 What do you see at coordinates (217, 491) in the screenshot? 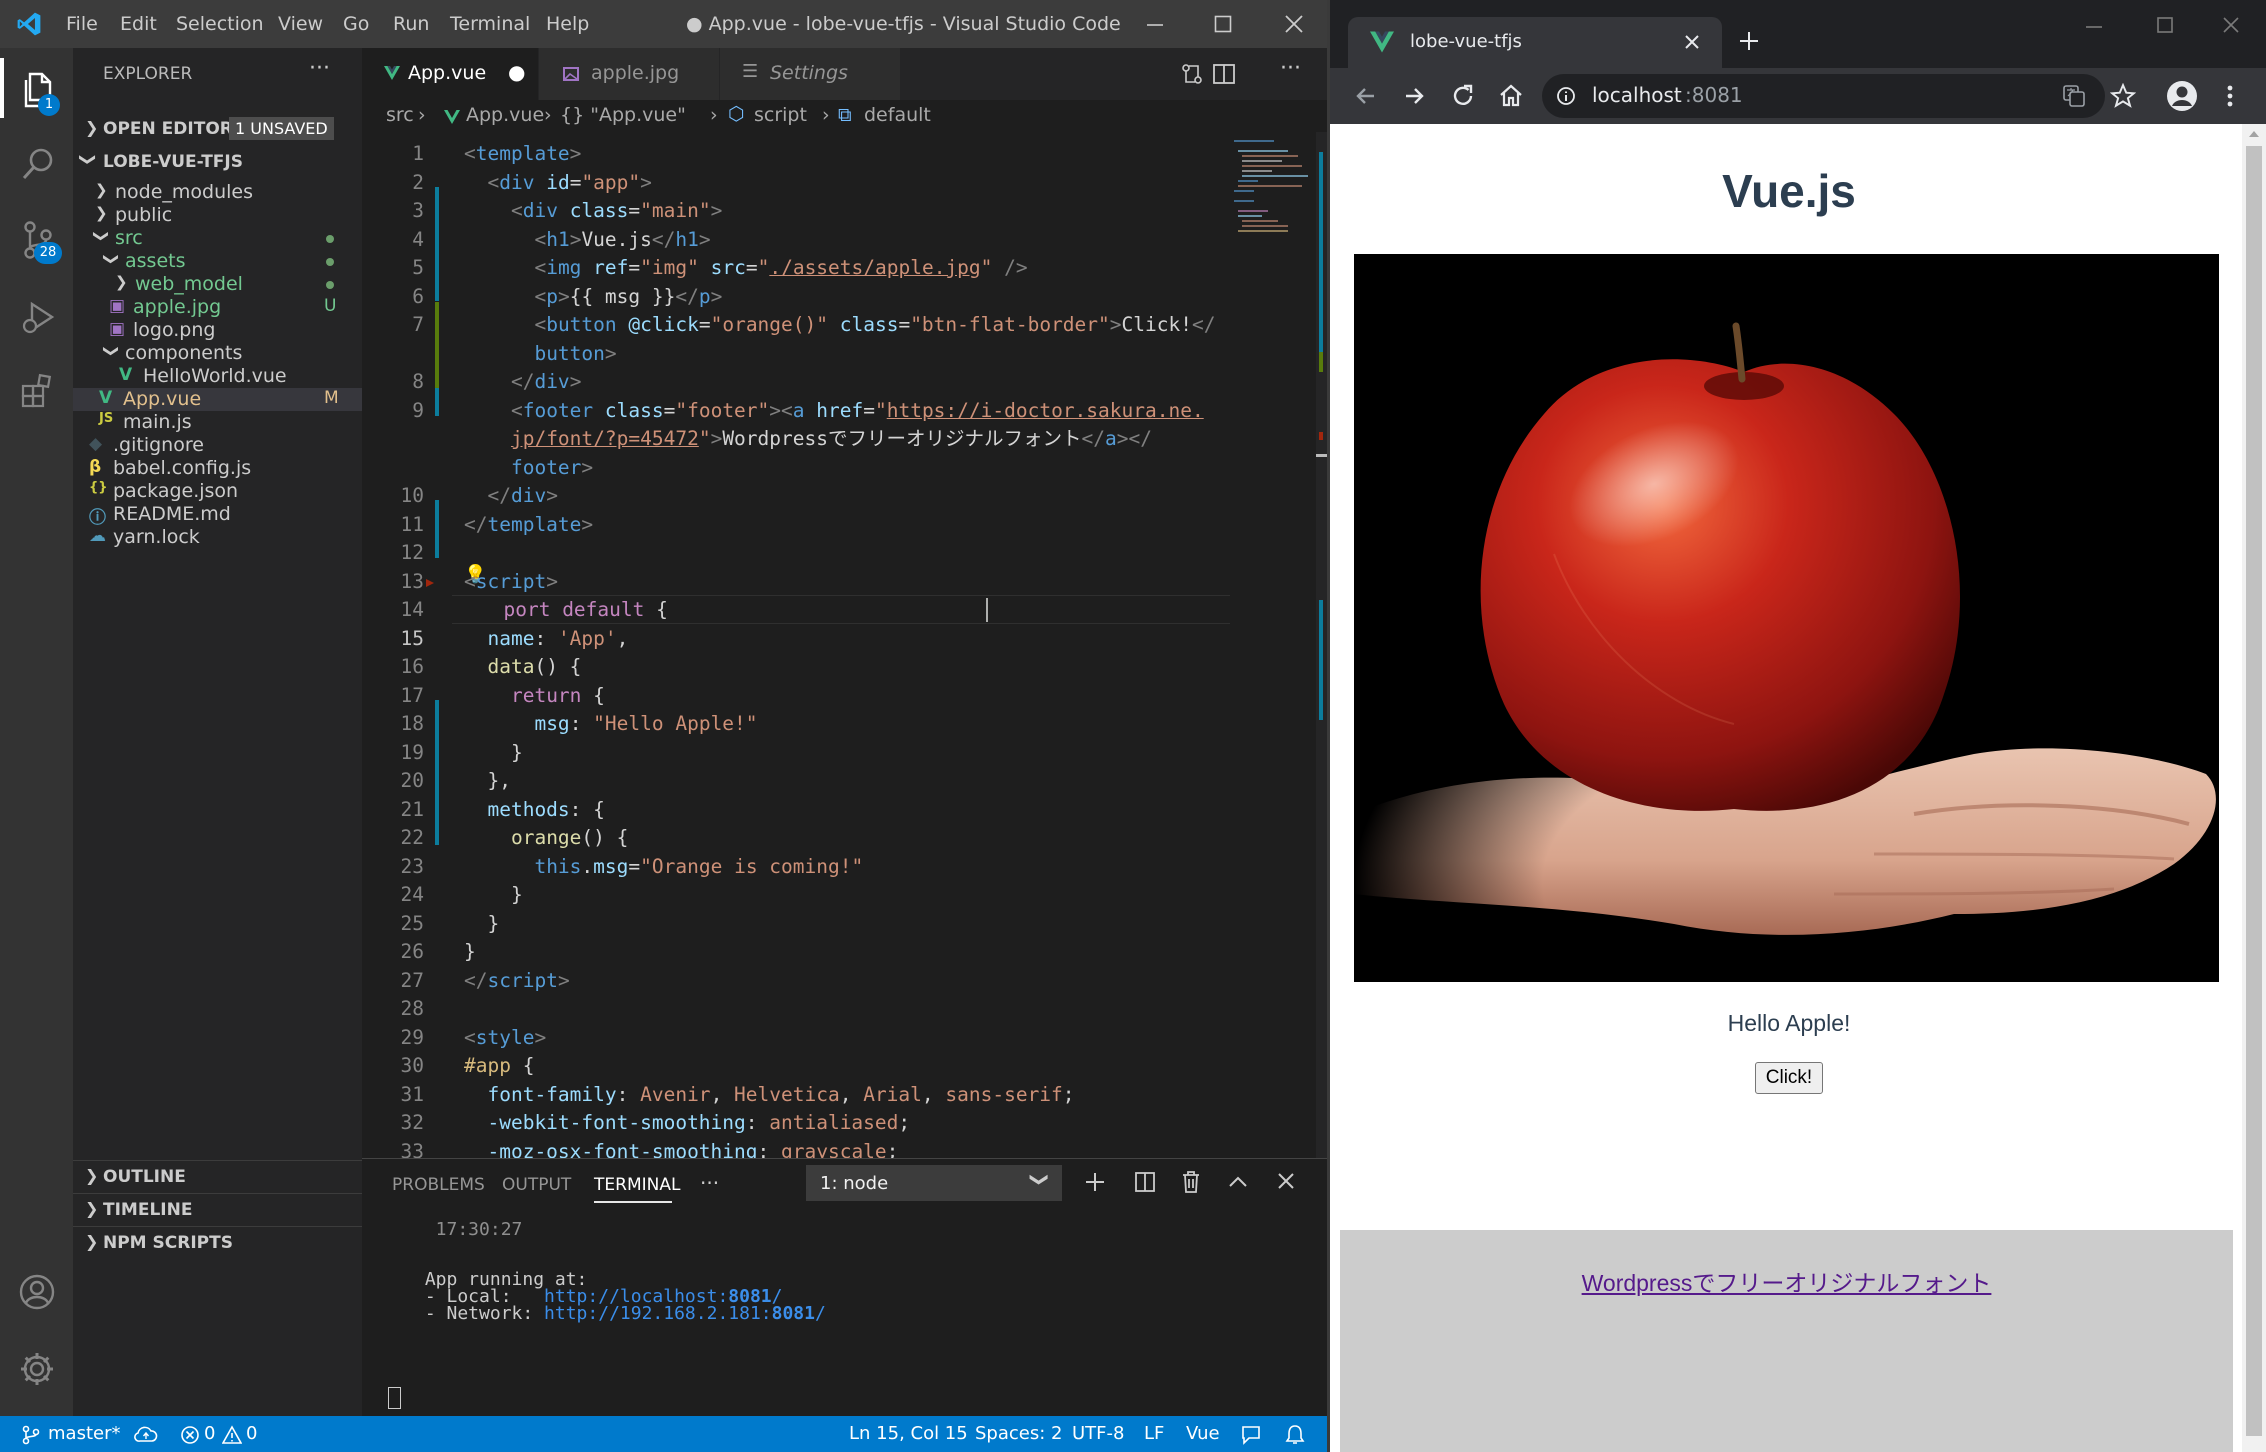
I see `tree-item: {} package.json` at bounding box center [217, 491].